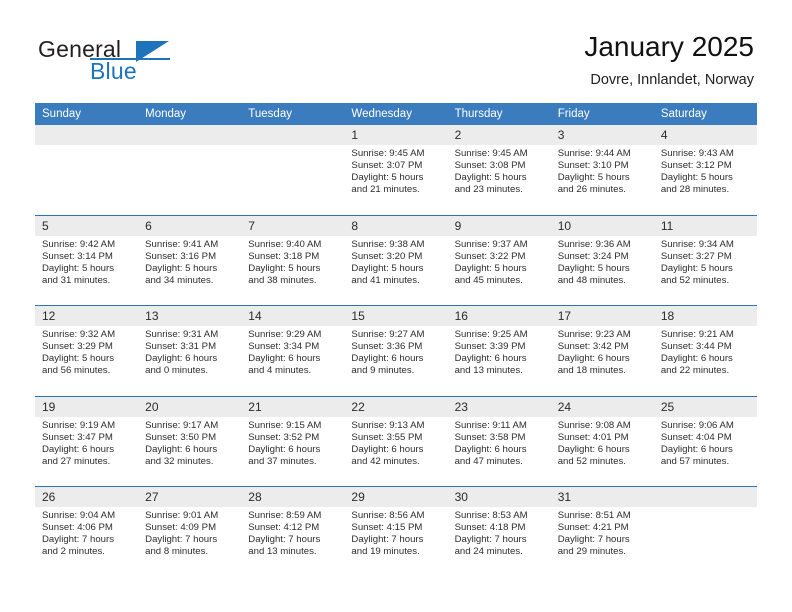 The image size is (792, 612). What do you see at coordinates (705, 225) in the screenshot?
I see `day-number: 11` at bounding box center [705, 225].